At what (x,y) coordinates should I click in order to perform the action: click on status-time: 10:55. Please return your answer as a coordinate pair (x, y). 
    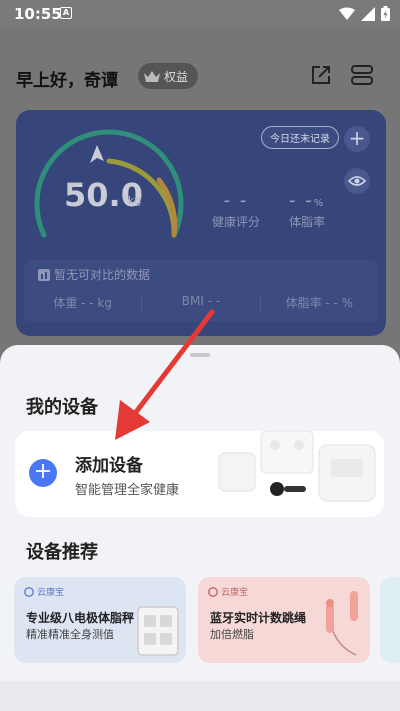
    Looking at the image, I should click on (38, 14).